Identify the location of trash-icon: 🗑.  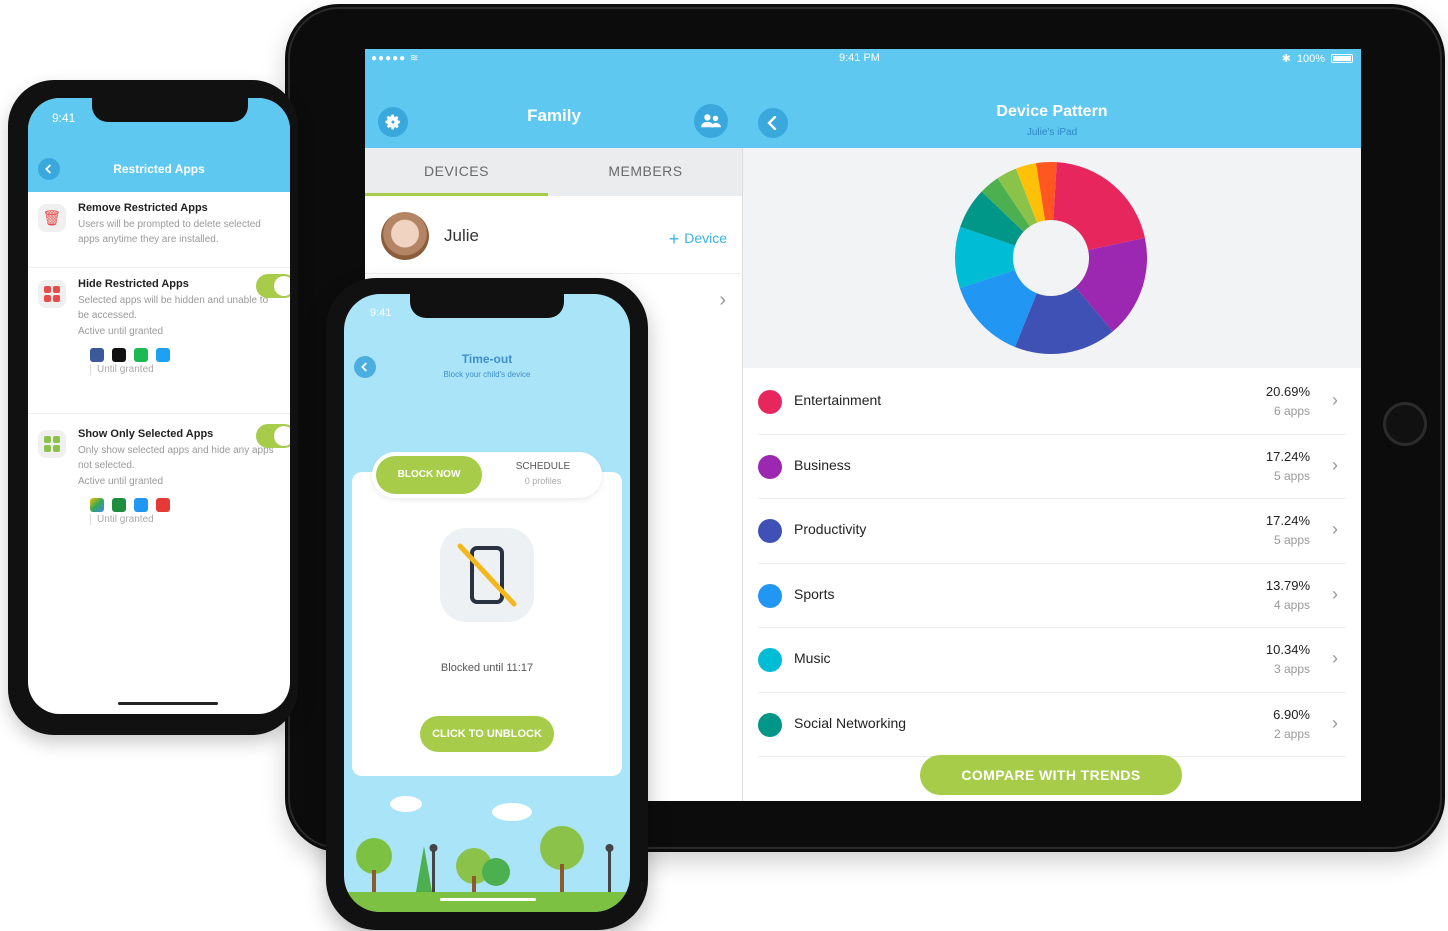
(52, 218).